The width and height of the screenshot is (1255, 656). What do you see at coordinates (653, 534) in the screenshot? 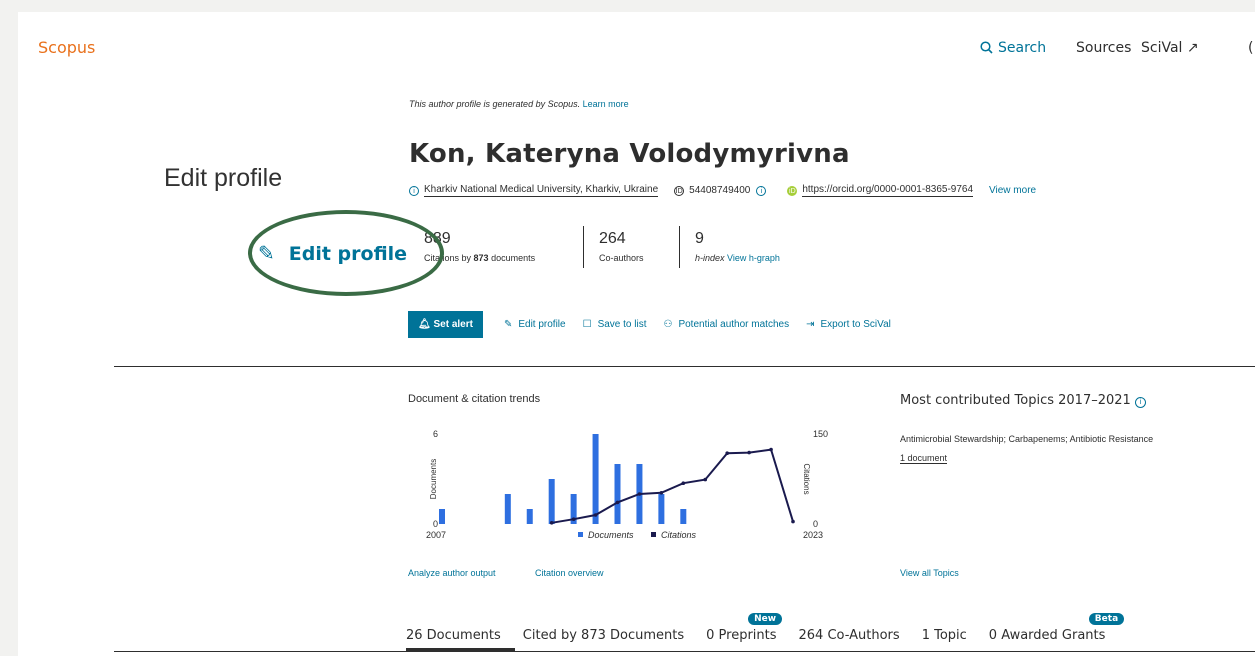
I see `legend-swatch-citations` at bounding box center [653, 534].